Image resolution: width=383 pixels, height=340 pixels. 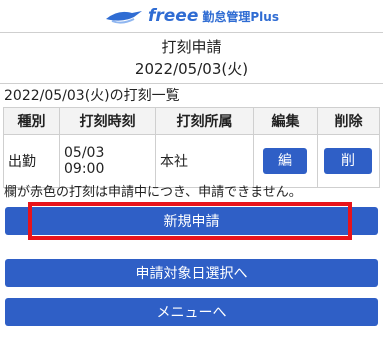 What do you see at coordinates (173, 16) in the screenshot?
I see `logo-text: freee` at bounding box center [173, 16].